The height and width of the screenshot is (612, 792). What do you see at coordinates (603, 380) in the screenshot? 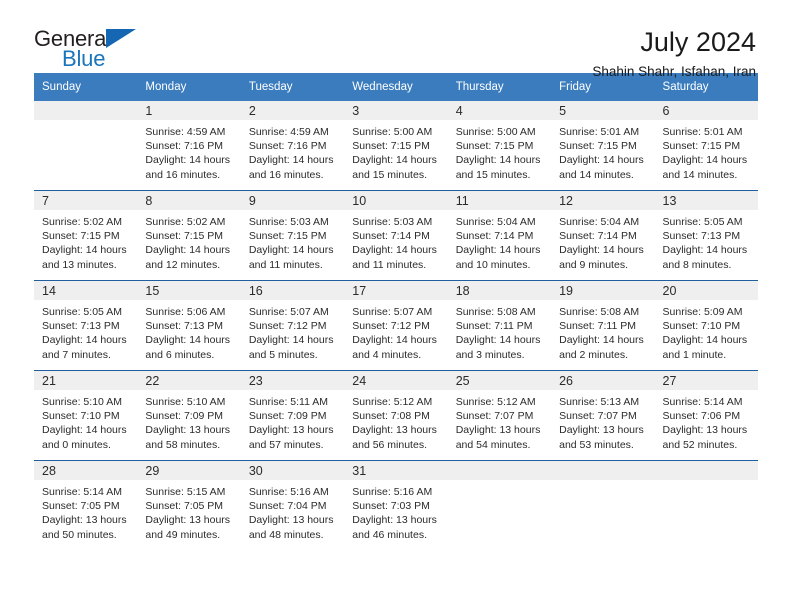
I see `day-number: 26` at bounding box center [603, 380].